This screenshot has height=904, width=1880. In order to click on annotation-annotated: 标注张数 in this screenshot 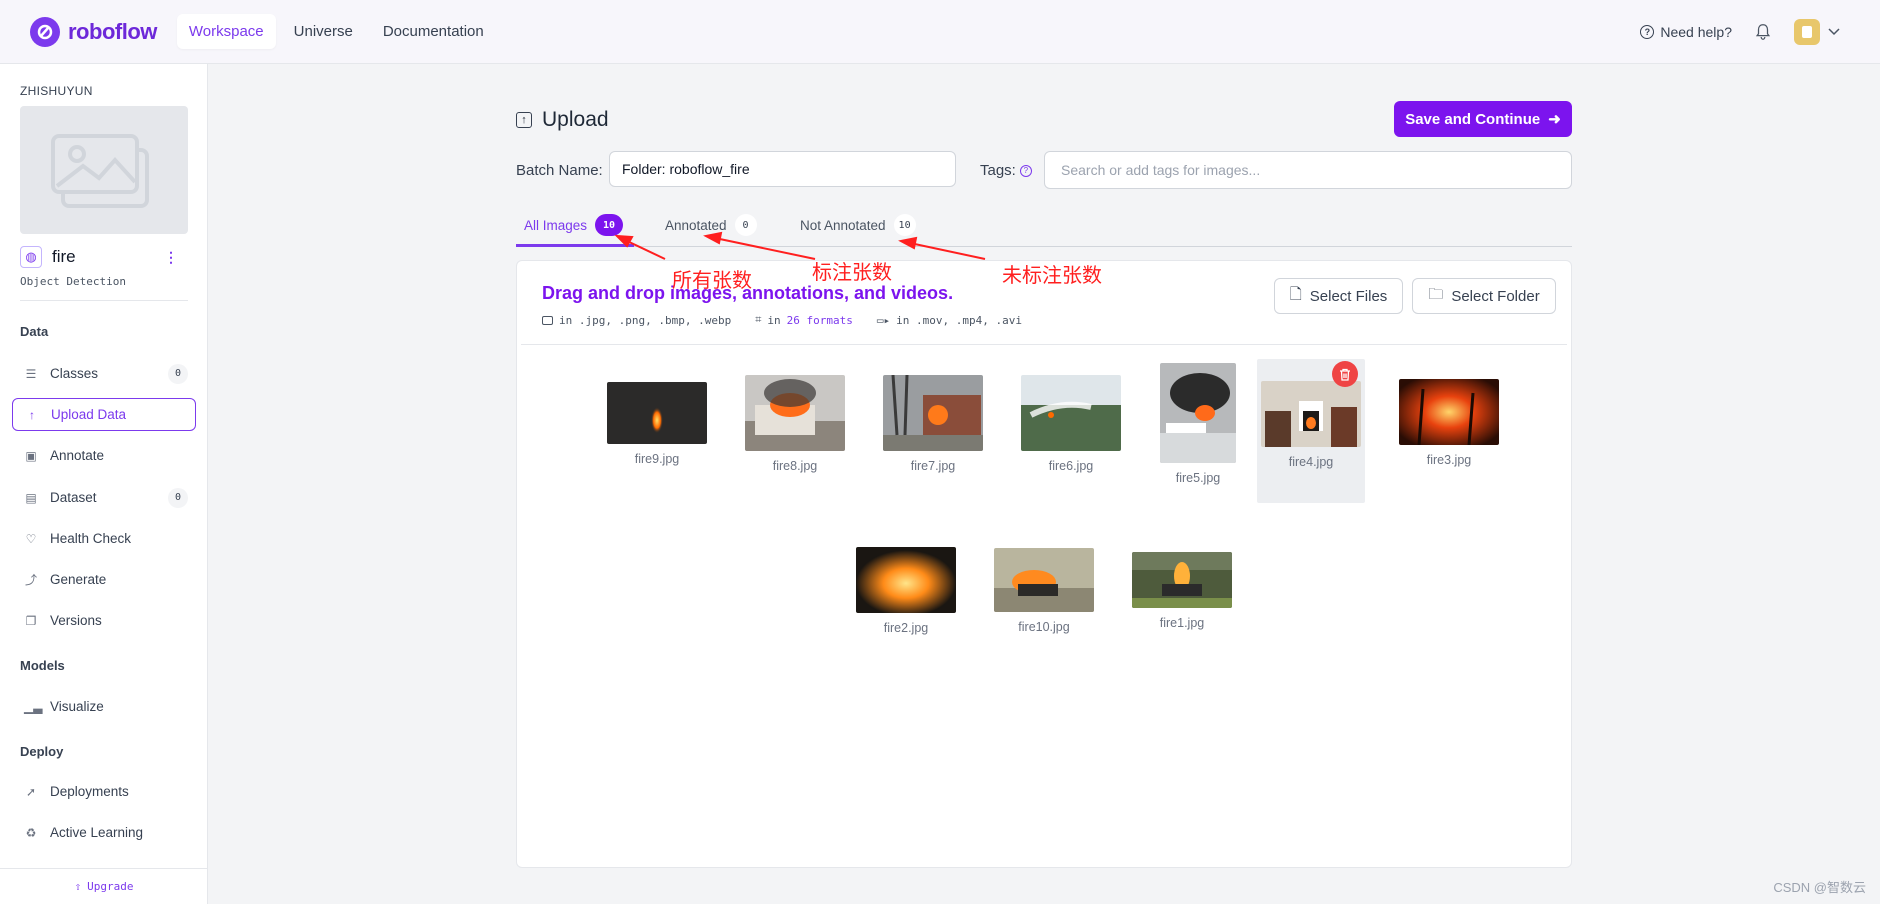, I will do `click(852, 272)`.